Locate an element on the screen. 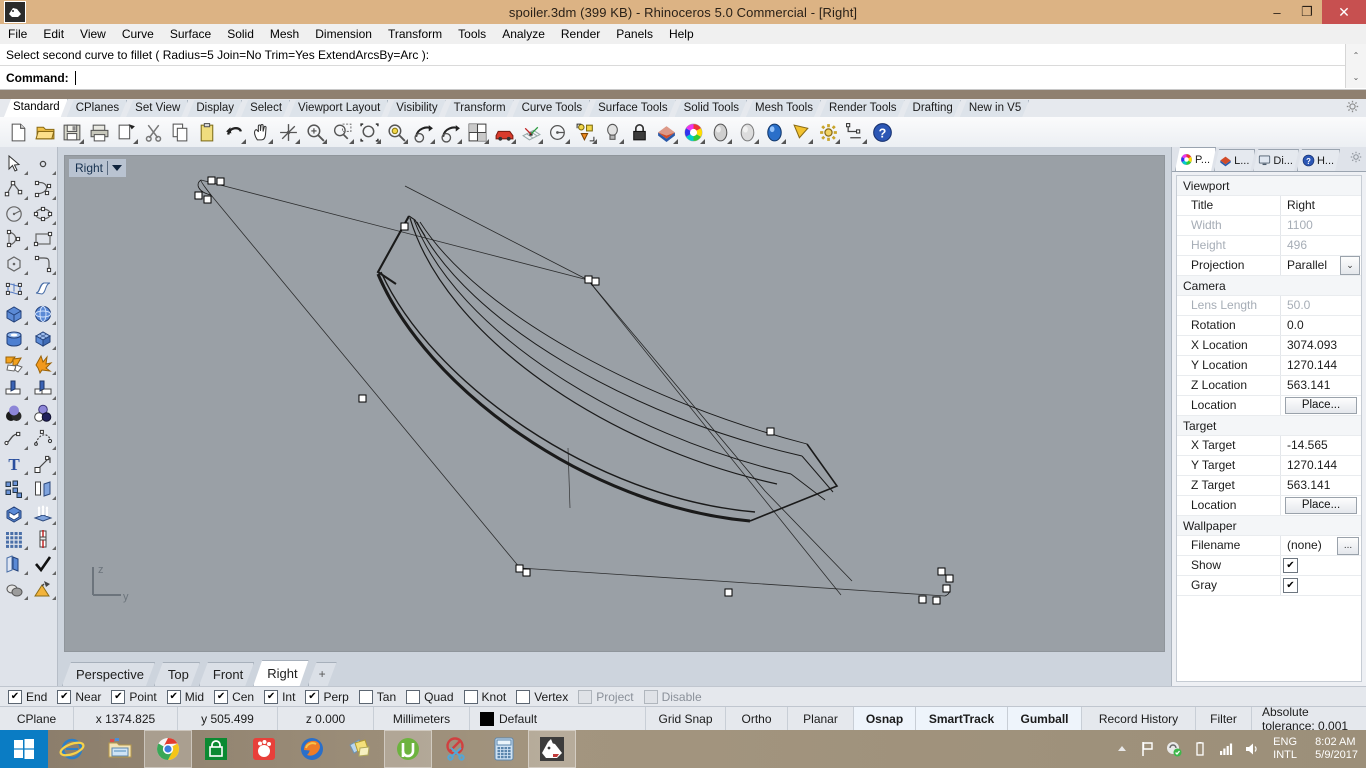  new-file-icon is located at coordinates (18, 132).